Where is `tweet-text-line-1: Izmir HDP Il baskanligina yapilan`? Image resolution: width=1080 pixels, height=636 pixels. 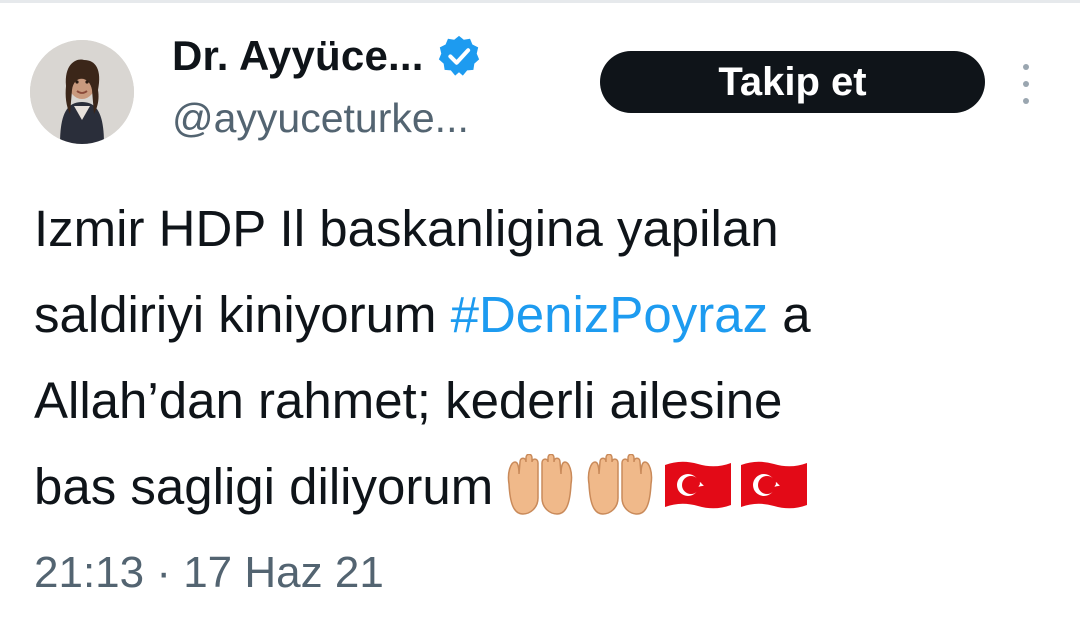
tweet-text-line-1: Izmir HDP Il baskanligina yapilan is located at coordinates (406, 228).